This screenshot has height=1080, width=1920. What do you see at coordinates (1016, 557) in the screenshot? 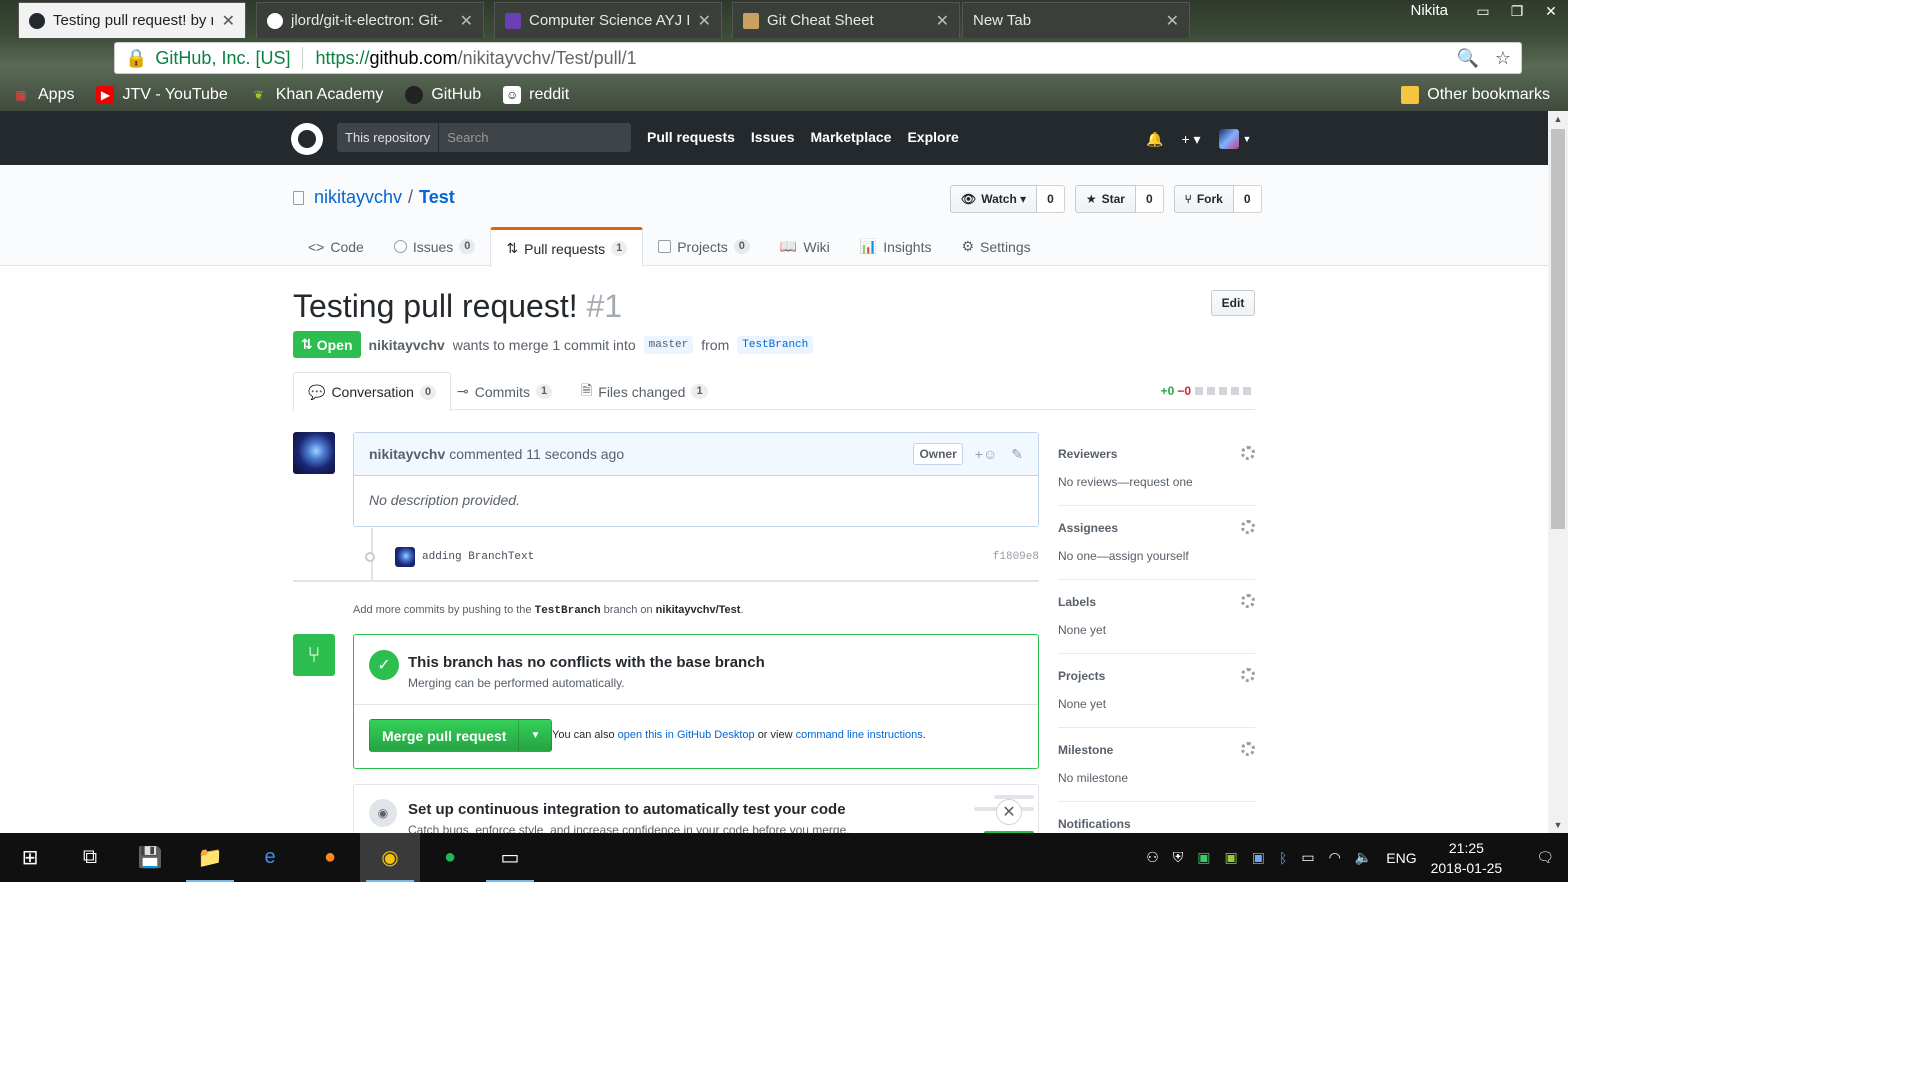
I see `commit-sha: f1809e8` at bounding box center [1016, 557].